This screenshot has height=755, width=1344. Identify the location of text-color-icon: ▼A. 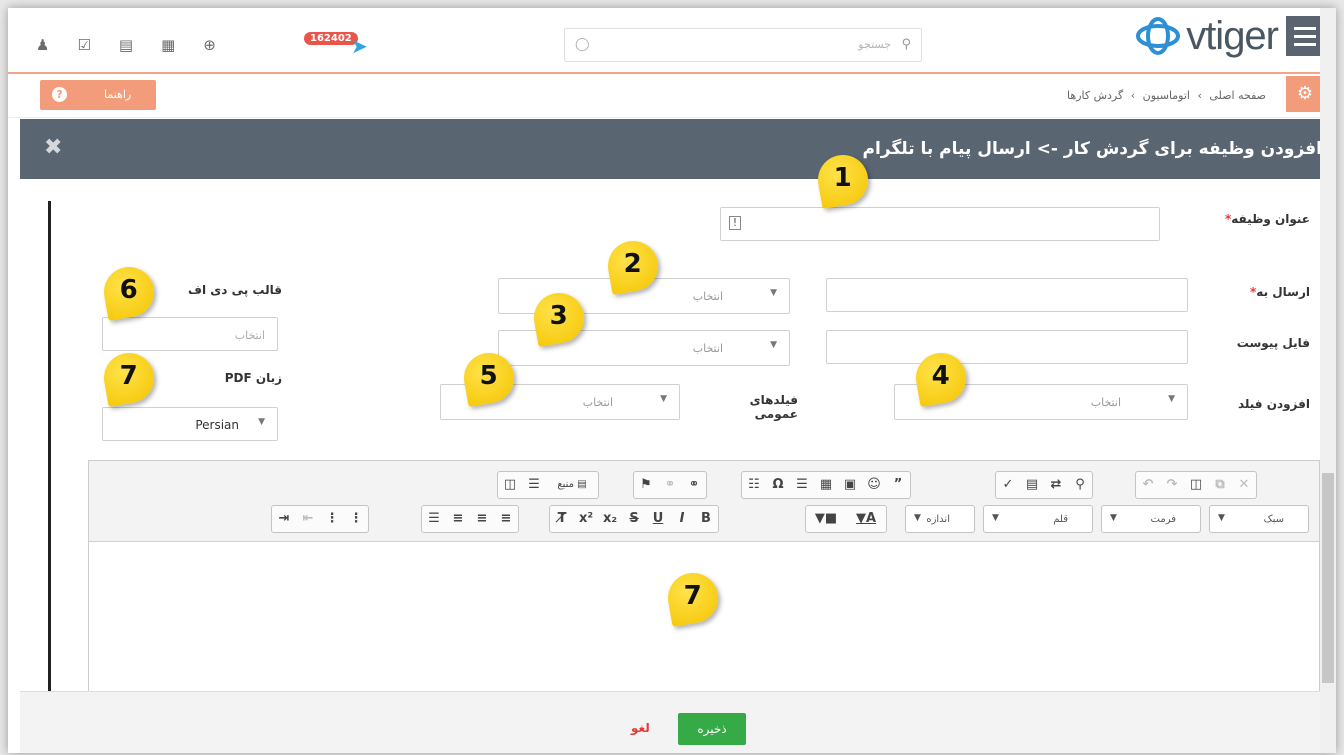
(866, 519).